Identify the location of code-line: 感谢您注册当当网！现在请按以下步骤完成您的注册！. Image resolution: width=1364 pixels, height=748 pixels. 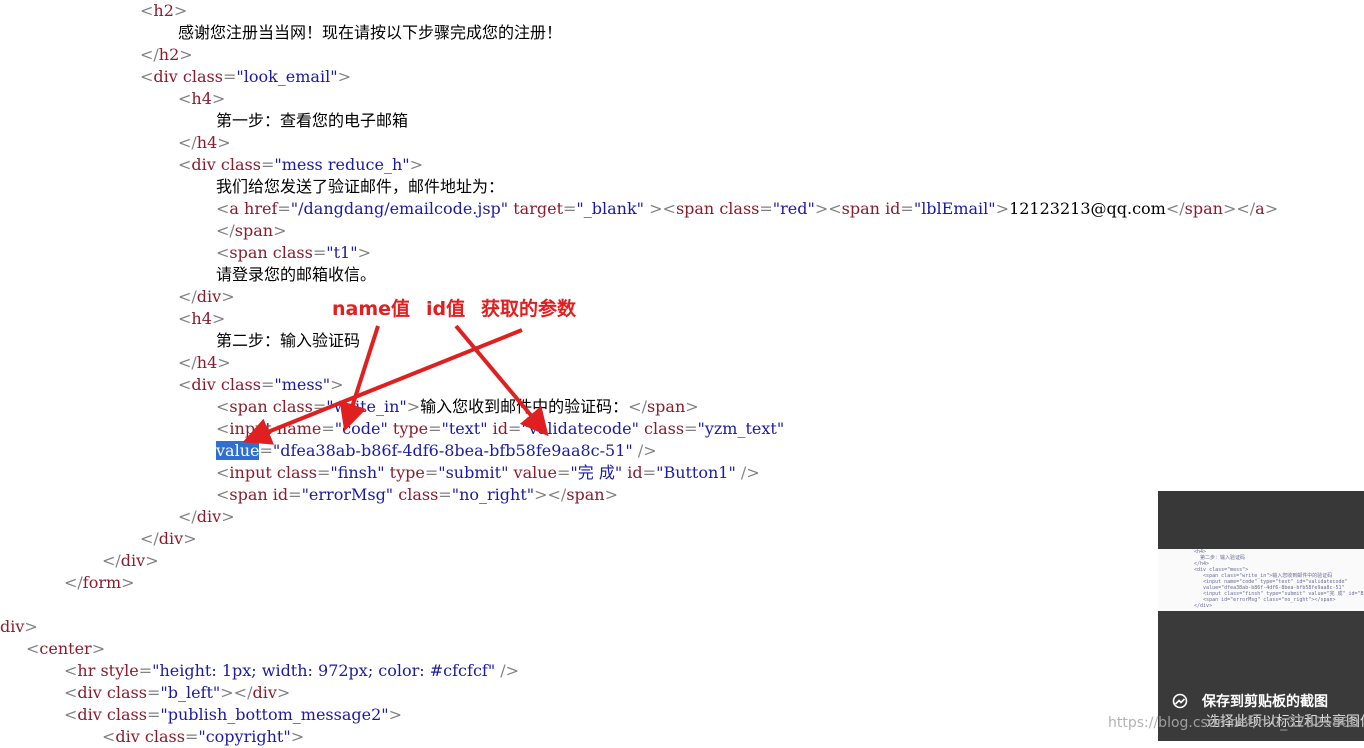
(370, 33).